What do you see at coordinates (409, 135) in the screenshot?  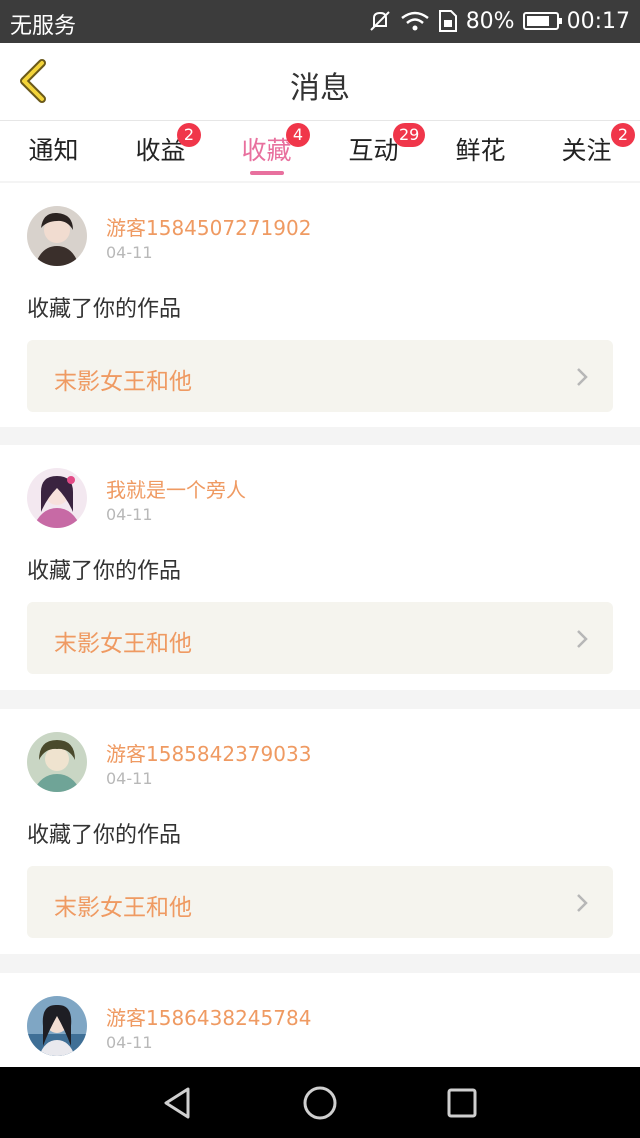 I see `tab-badge: 29` at bounding box center [409, 135].